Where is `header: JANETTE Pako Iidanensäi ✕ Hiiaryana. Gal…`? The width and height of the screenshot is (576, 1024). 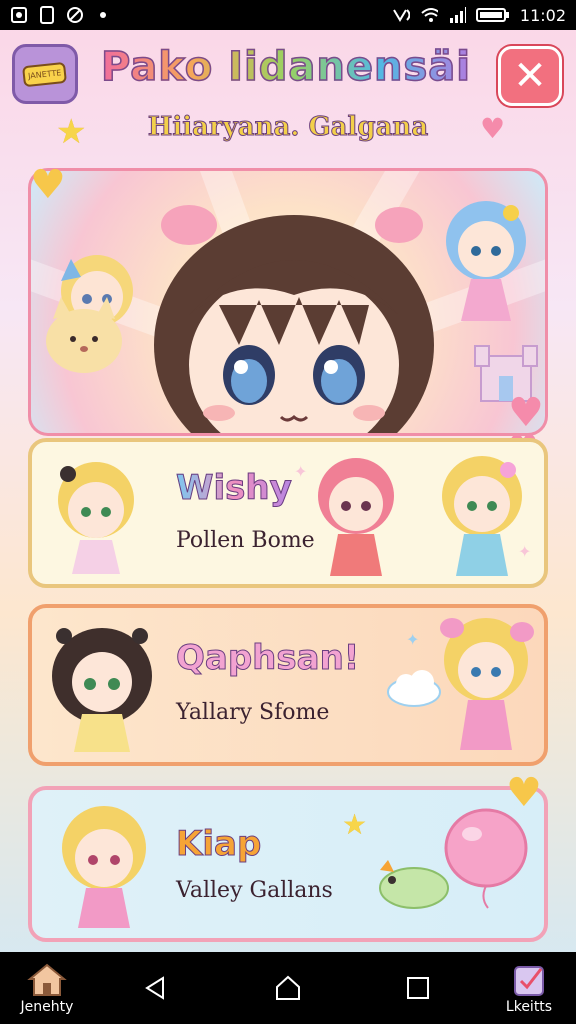
header: JANETTE Pako Iidanensäi ✕ Hiiaryana. Gal… is located at coordinates (288, 95).